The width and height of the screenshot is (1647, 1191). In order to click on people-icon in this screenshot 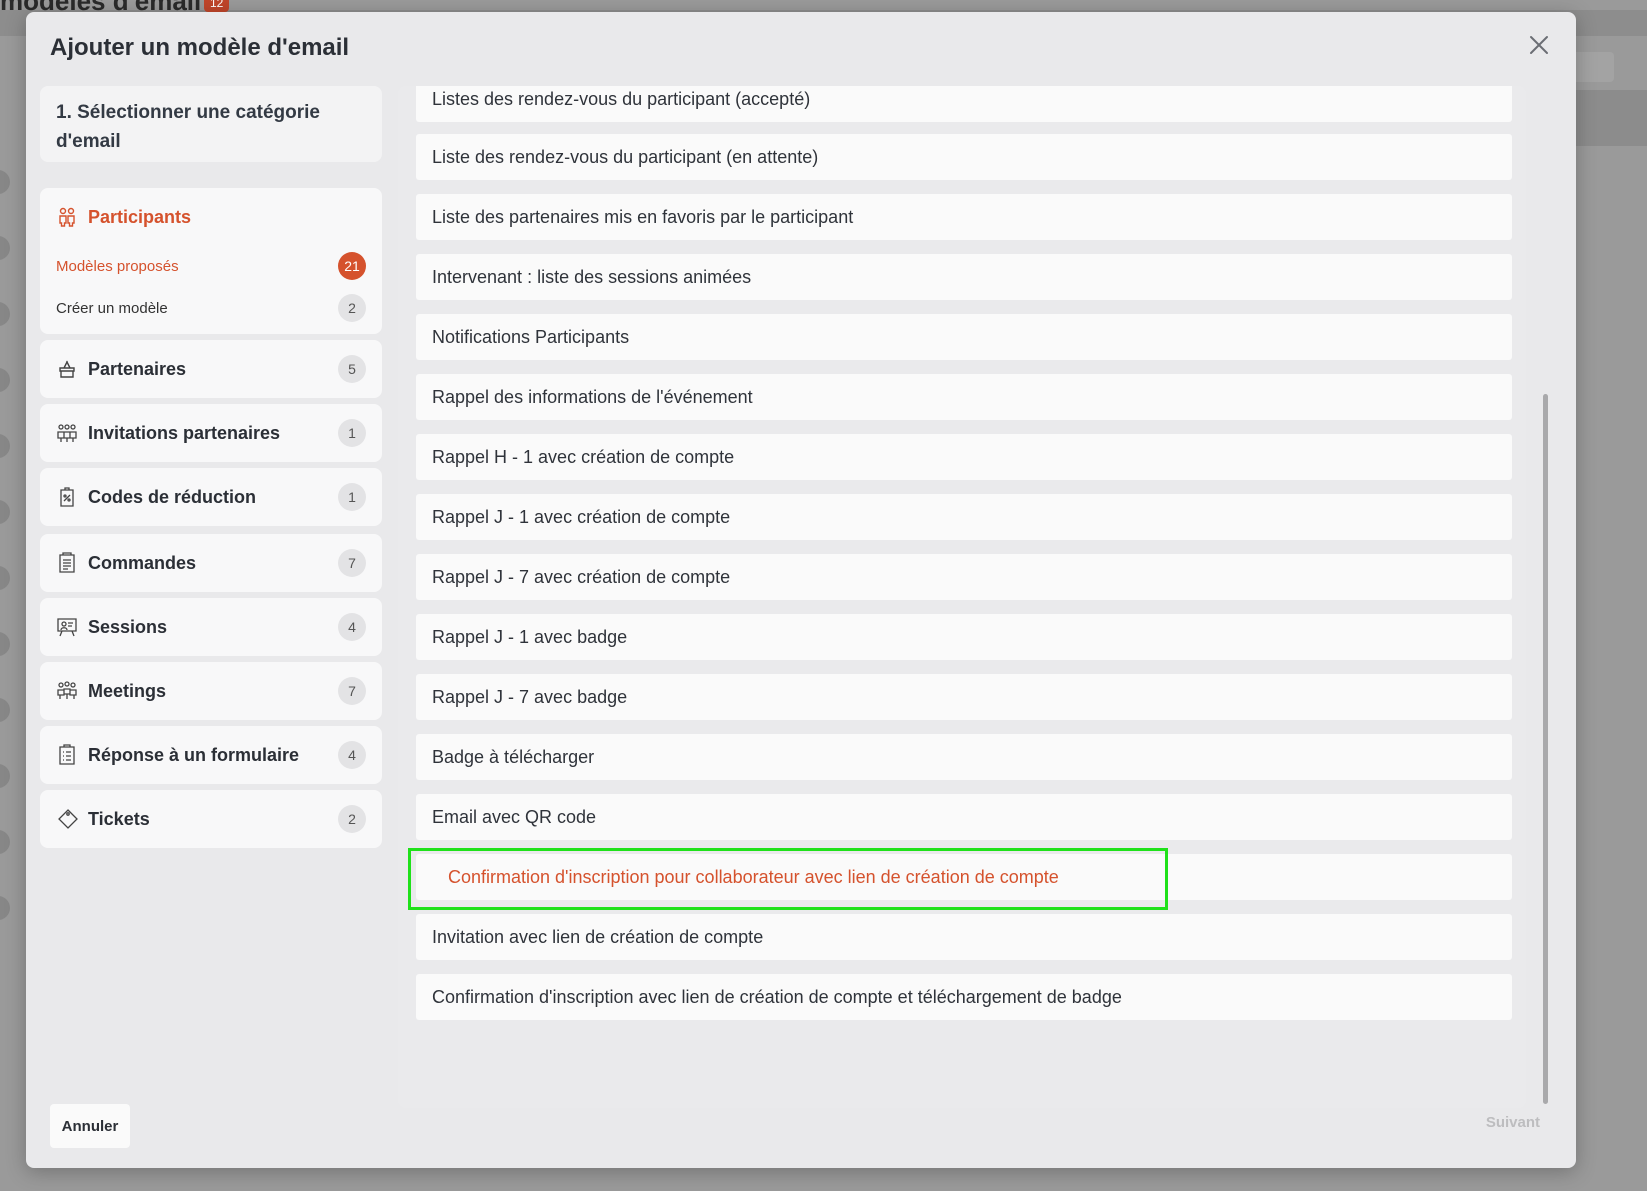, I will do `click(67, 217)`.